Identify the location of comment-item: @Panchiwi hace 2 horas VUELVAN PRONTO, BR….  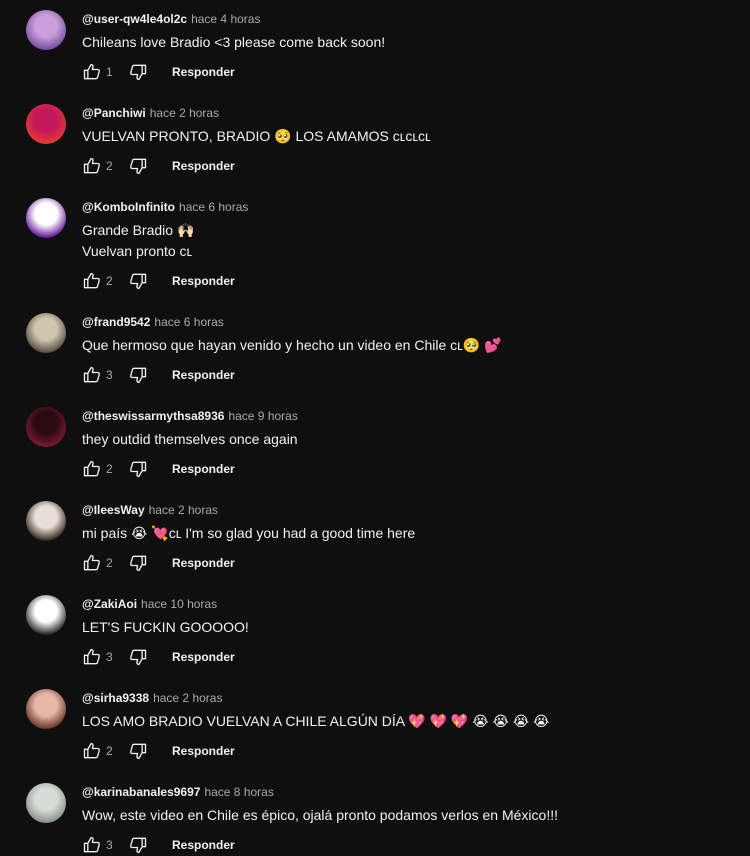
(375, 141).